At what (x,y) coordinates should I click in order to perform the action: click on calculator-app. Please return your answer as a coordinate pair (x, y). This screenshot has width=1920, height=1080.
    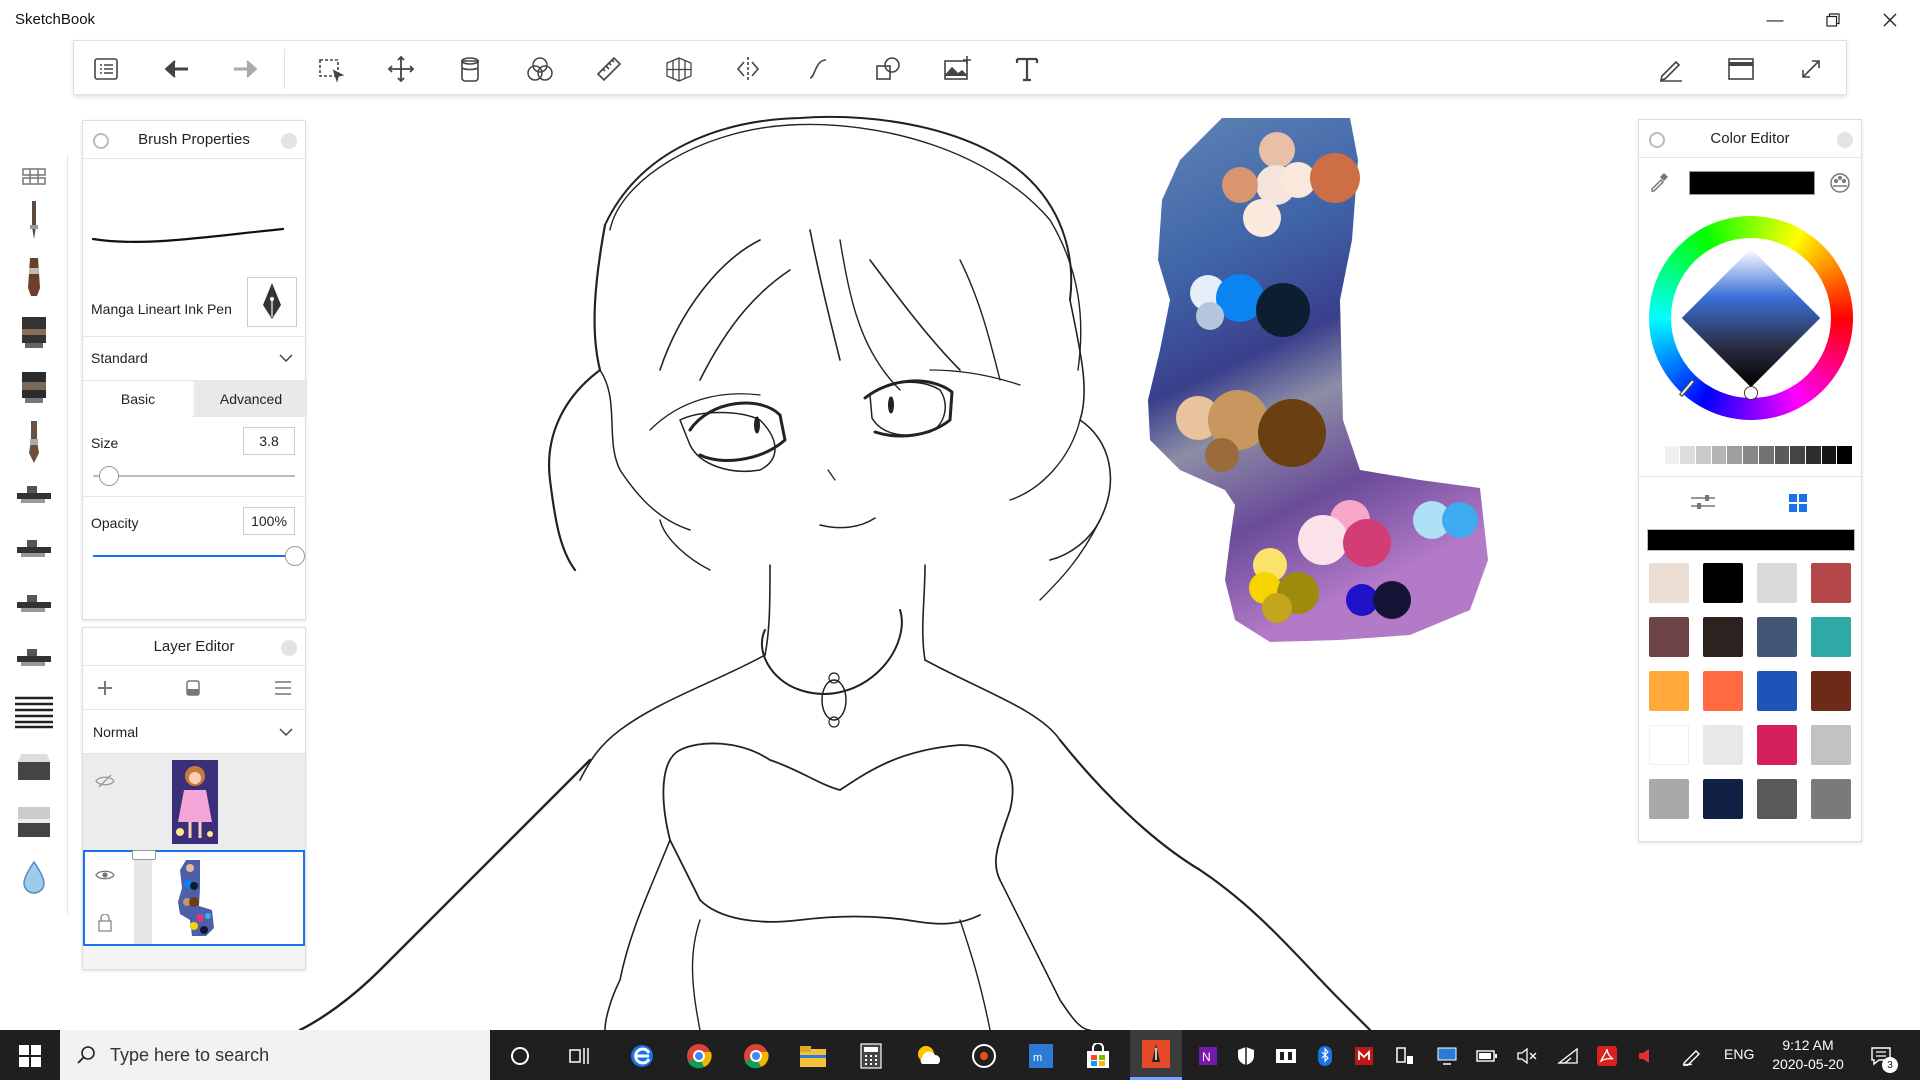
    Looking at the image, I should click on (871, 1056).